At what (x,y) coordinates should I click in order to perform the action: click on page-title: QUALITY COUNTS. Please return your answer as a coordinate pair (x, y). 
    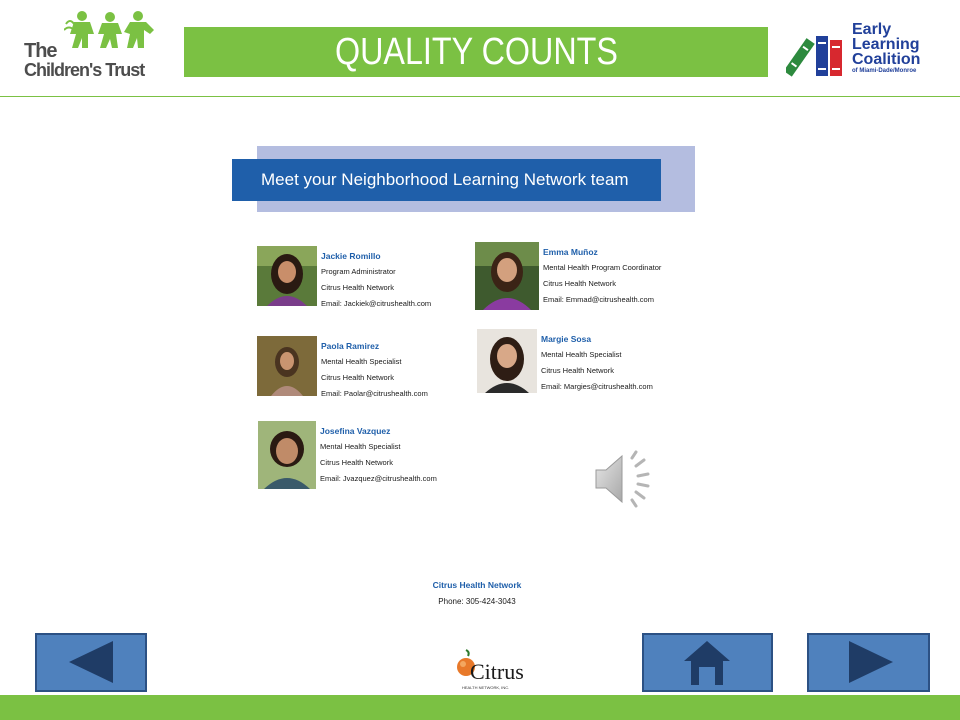
    Looking at the image, I should click on (476, 51).